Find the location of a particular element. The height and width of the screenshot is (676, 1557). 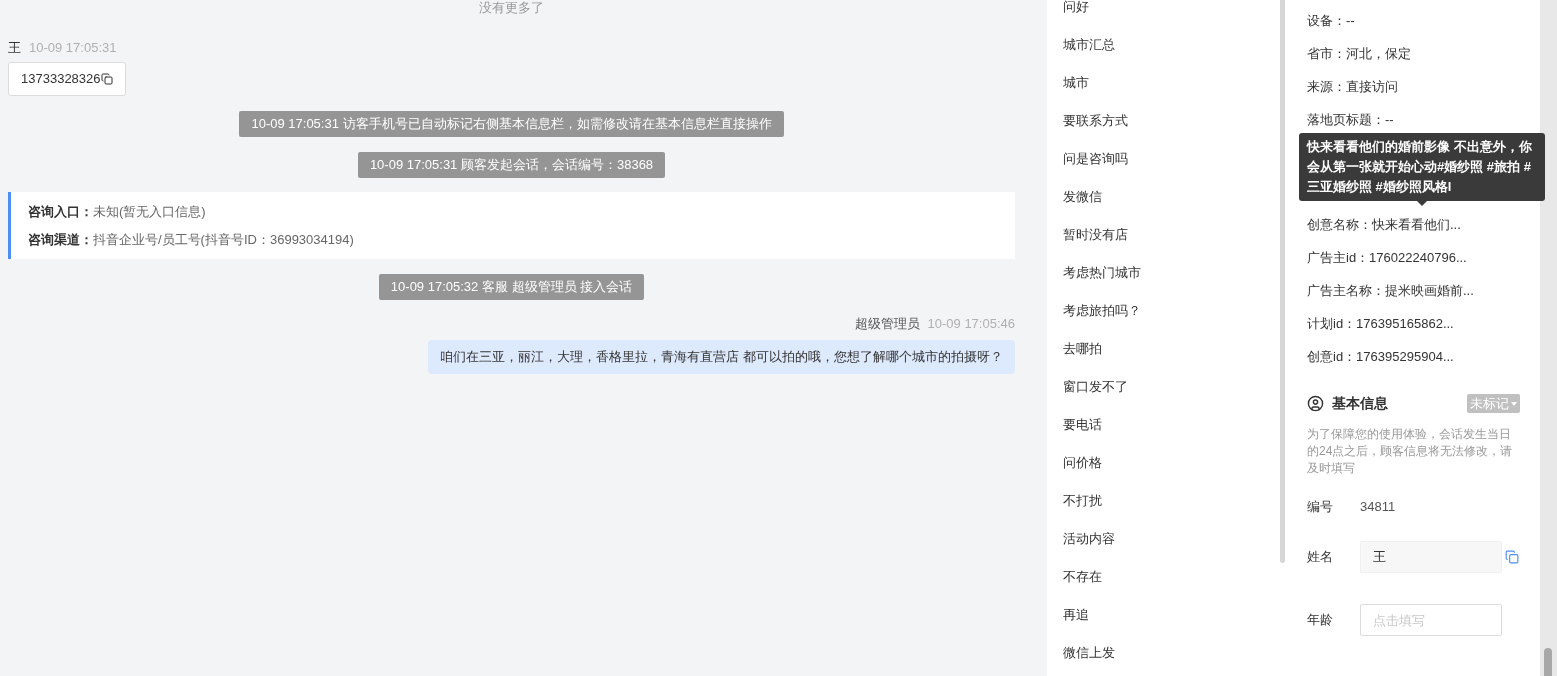

system-message: 10-09 17:05:31 顾客发起会话，会话编号：38368 is located at coordinates (511, 165).